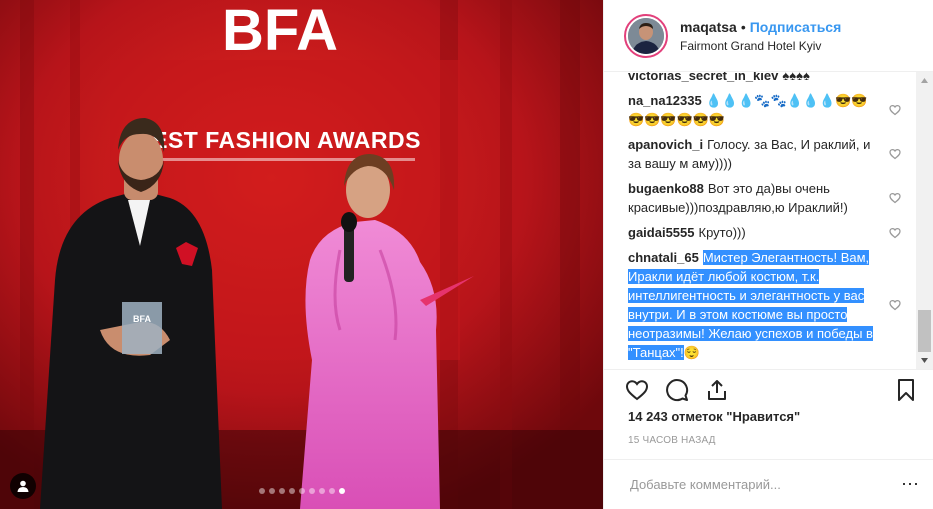  What do you see at coordinates (714, 416) in the screenshot?
I see `likes-count: 14 243 отметок "Нравится"` at bounding box center [714, 416].